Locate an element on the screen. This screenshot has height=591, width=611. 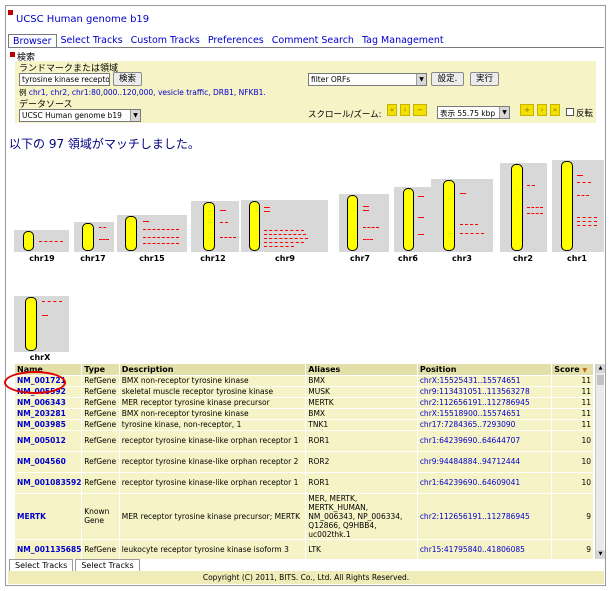
tab-preferences: Preferences is located at coordinates (236, 40).